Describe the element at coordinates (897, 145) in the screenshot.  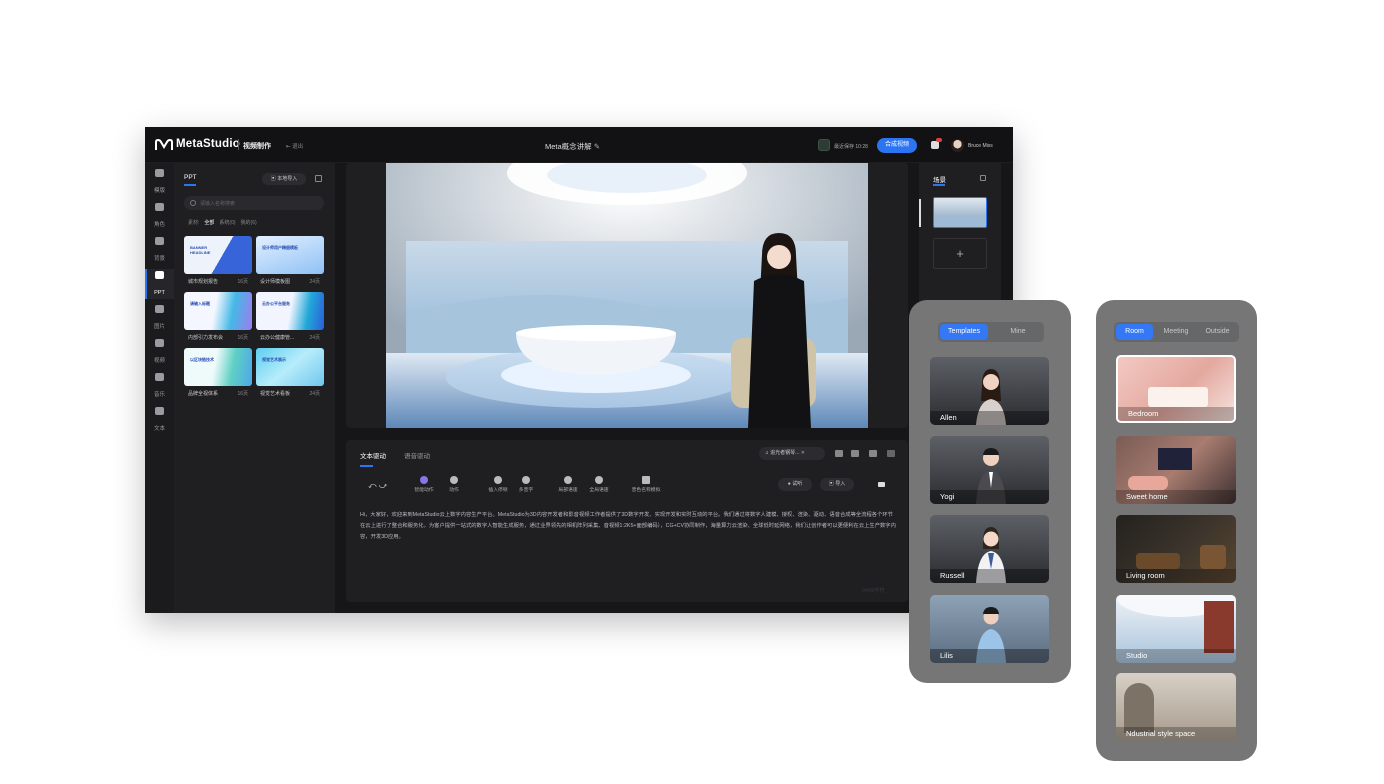
I see `compose-video-button: 合成视频` at that location.